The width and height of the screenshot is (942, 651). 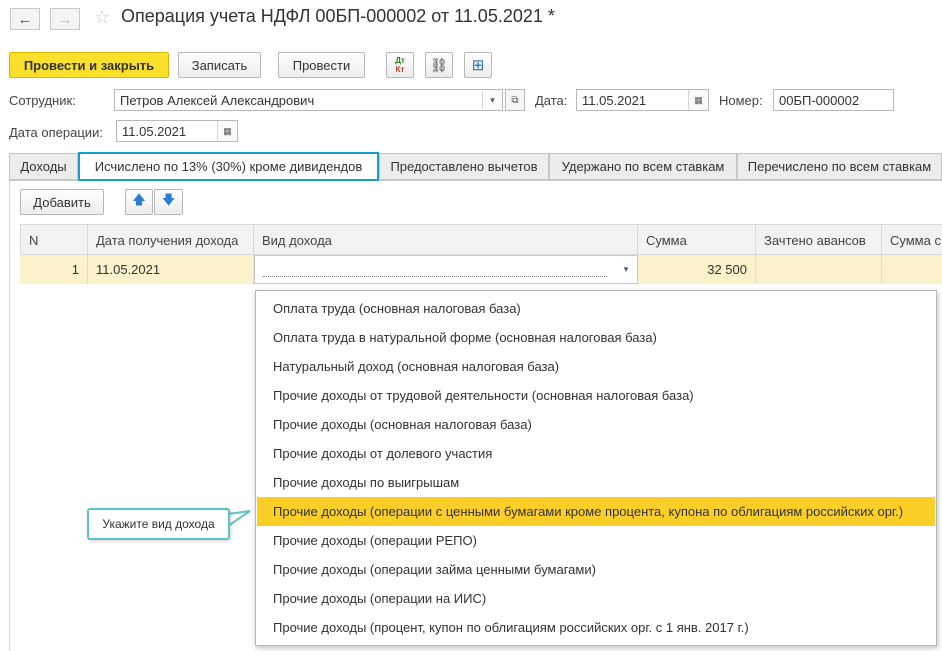 What do you see at coordinates (62, 202) in the screenshot?
I see `add-row-button: Добавить` at bounding box center [62, 202].